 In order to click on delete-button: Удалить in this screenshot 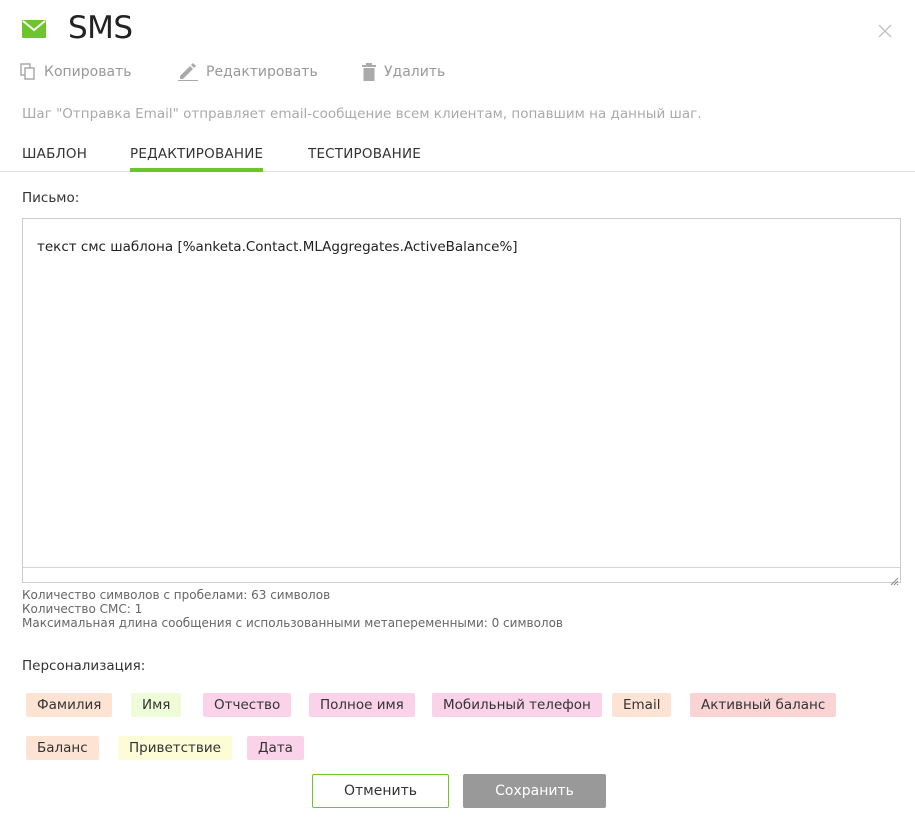, I will do `click(403, 72)`.